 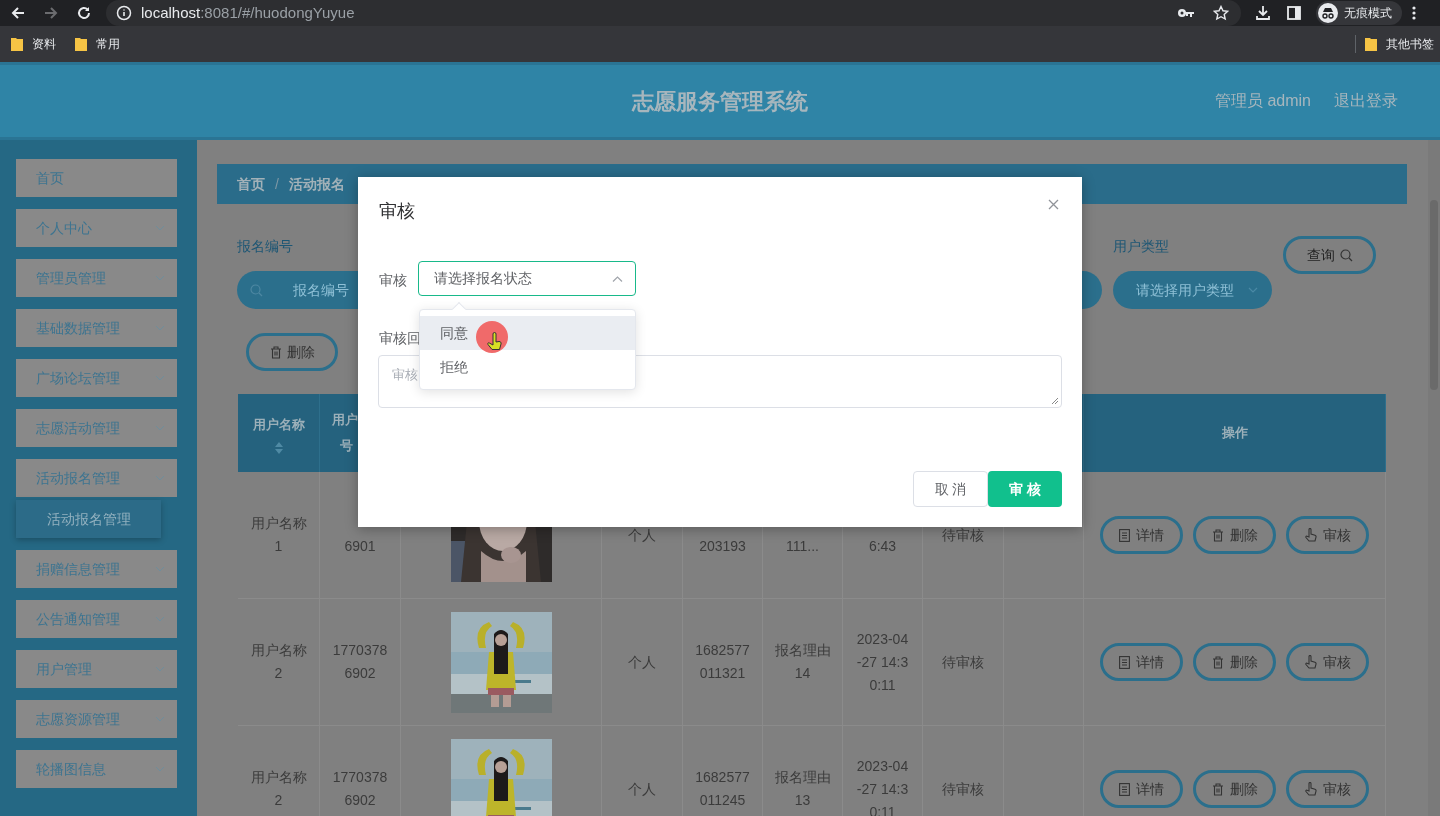 What do you see at coordinates (88, 519) in the screenshot?
I see `submenu-item: 活动报名管理` at bounding box center [88, 519].